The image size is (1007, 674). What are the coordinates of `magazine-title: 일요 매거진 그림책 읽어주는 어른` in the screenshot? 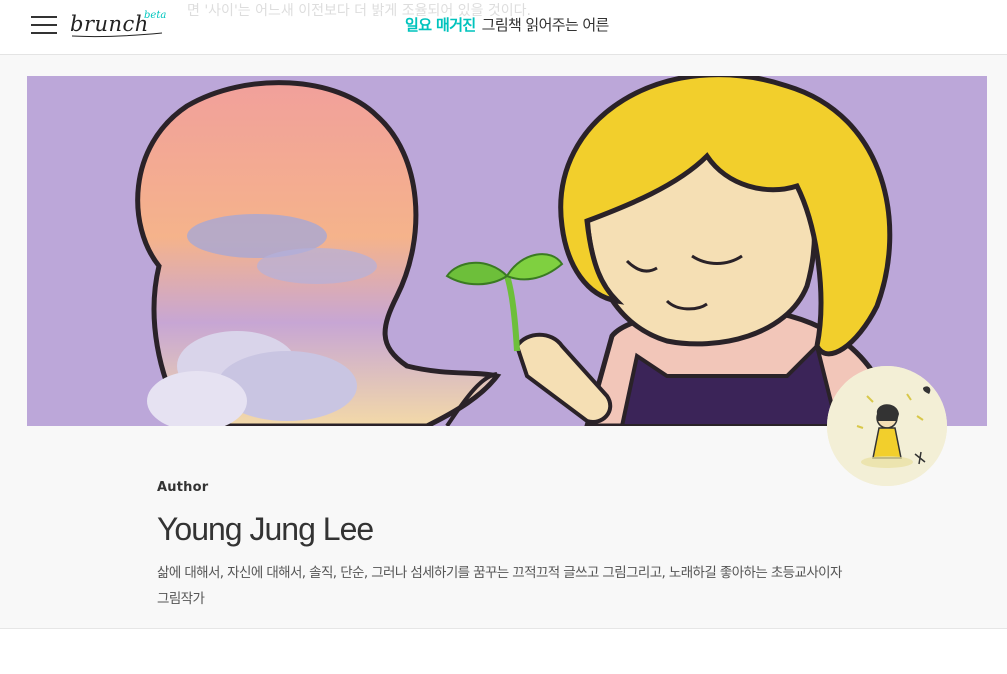 It's located at (507, 24).